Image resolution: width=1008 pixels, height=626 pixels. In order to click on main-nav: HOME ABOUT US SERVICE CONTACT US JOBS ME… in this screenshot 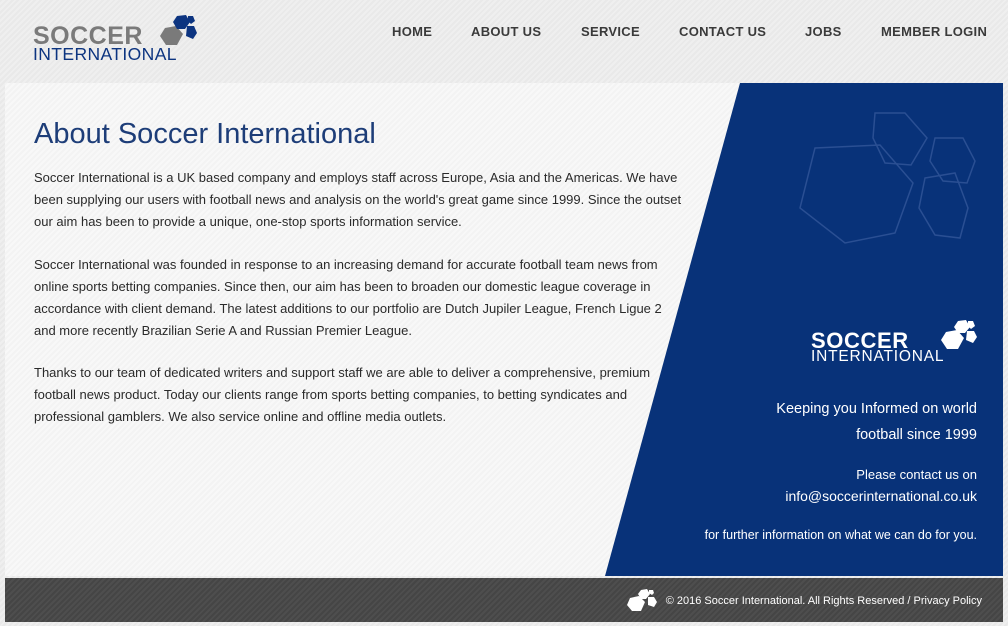, I will do `click(504, 32)`.